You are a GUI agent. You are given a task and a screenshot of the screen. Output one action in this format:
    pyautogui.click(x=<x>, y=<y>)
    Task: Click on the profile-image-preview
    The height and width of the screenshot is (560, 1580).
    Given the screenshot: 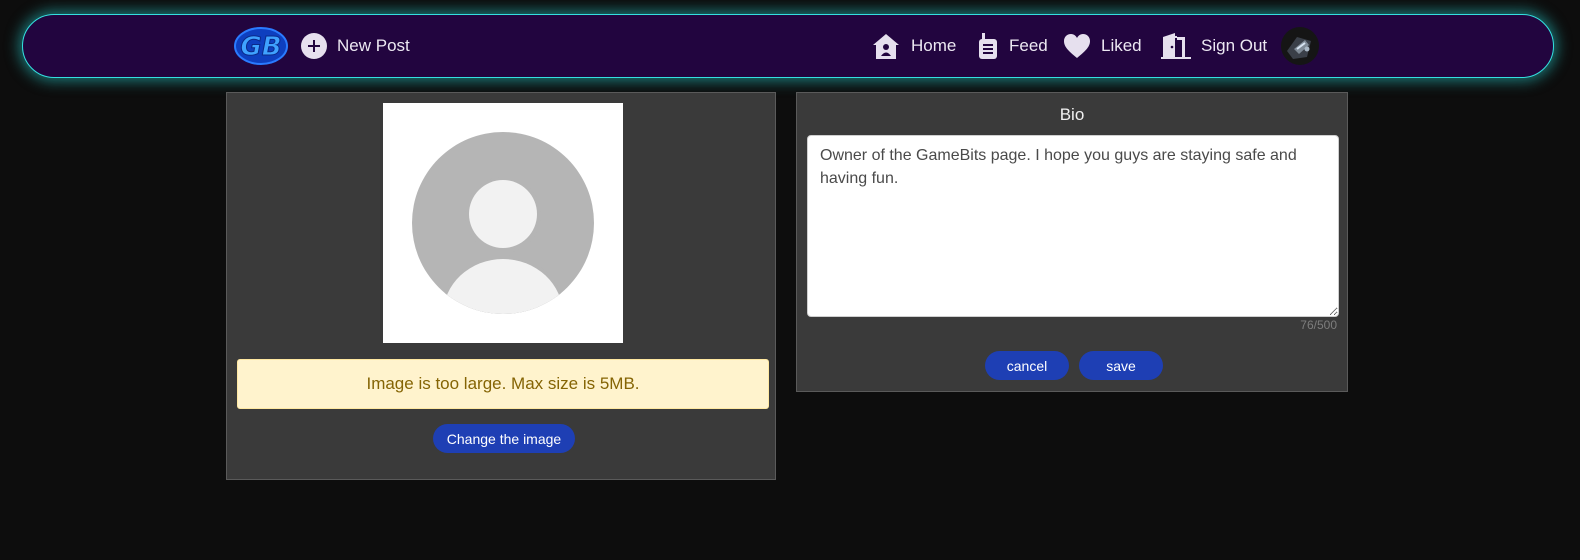 What is the action you would take?
    pyautogui.click(x=503, y=223)
    